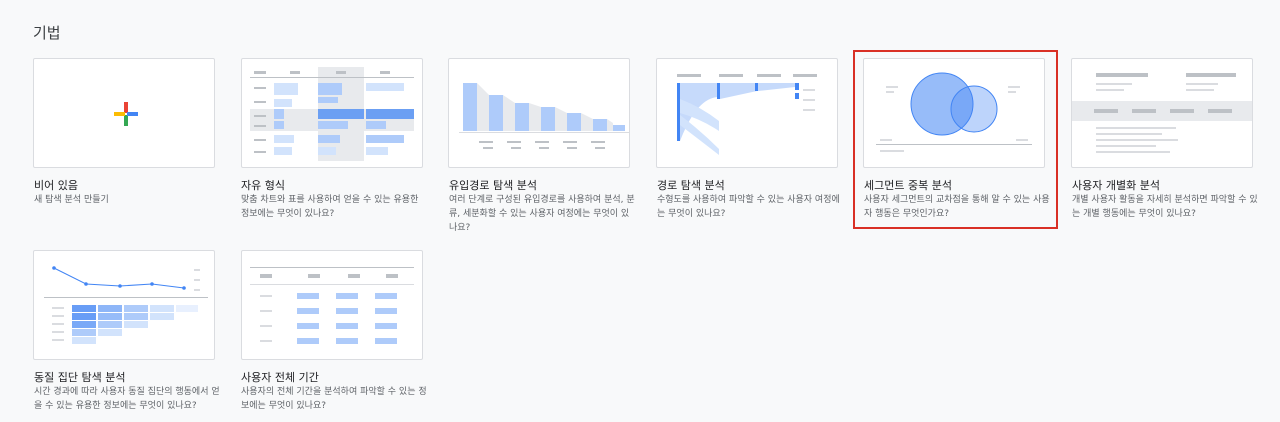 This screenshot has width=1280, height=422. Describe the element at coordinates (79, 377) in the screenshot. I see `card-title-cohort: 동질 집단 탐색 분석` at that location.